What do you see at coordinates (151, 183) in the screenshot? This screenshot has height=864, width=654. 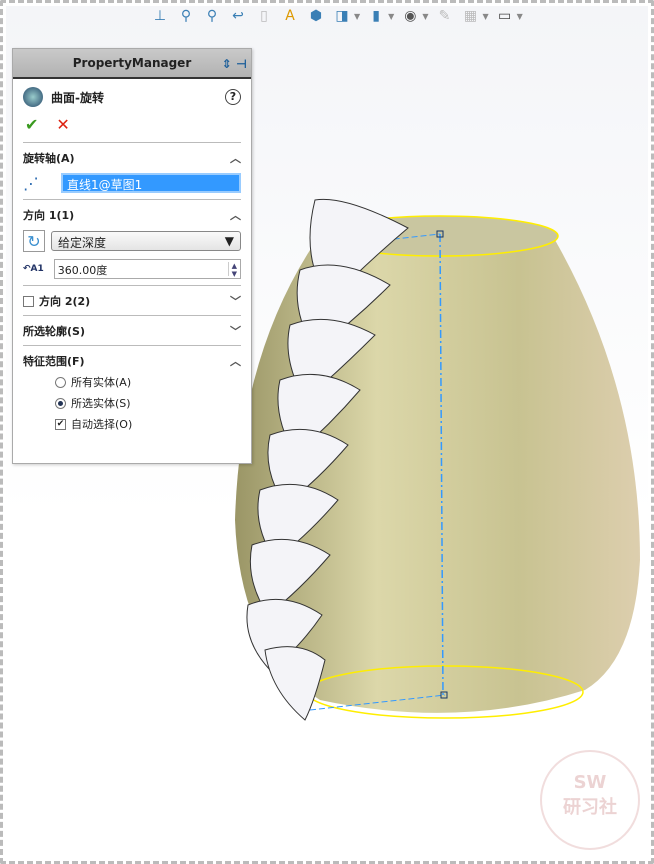 I see `axis-selection-box: 直线1@草图1` at bounding box center [151, 183].